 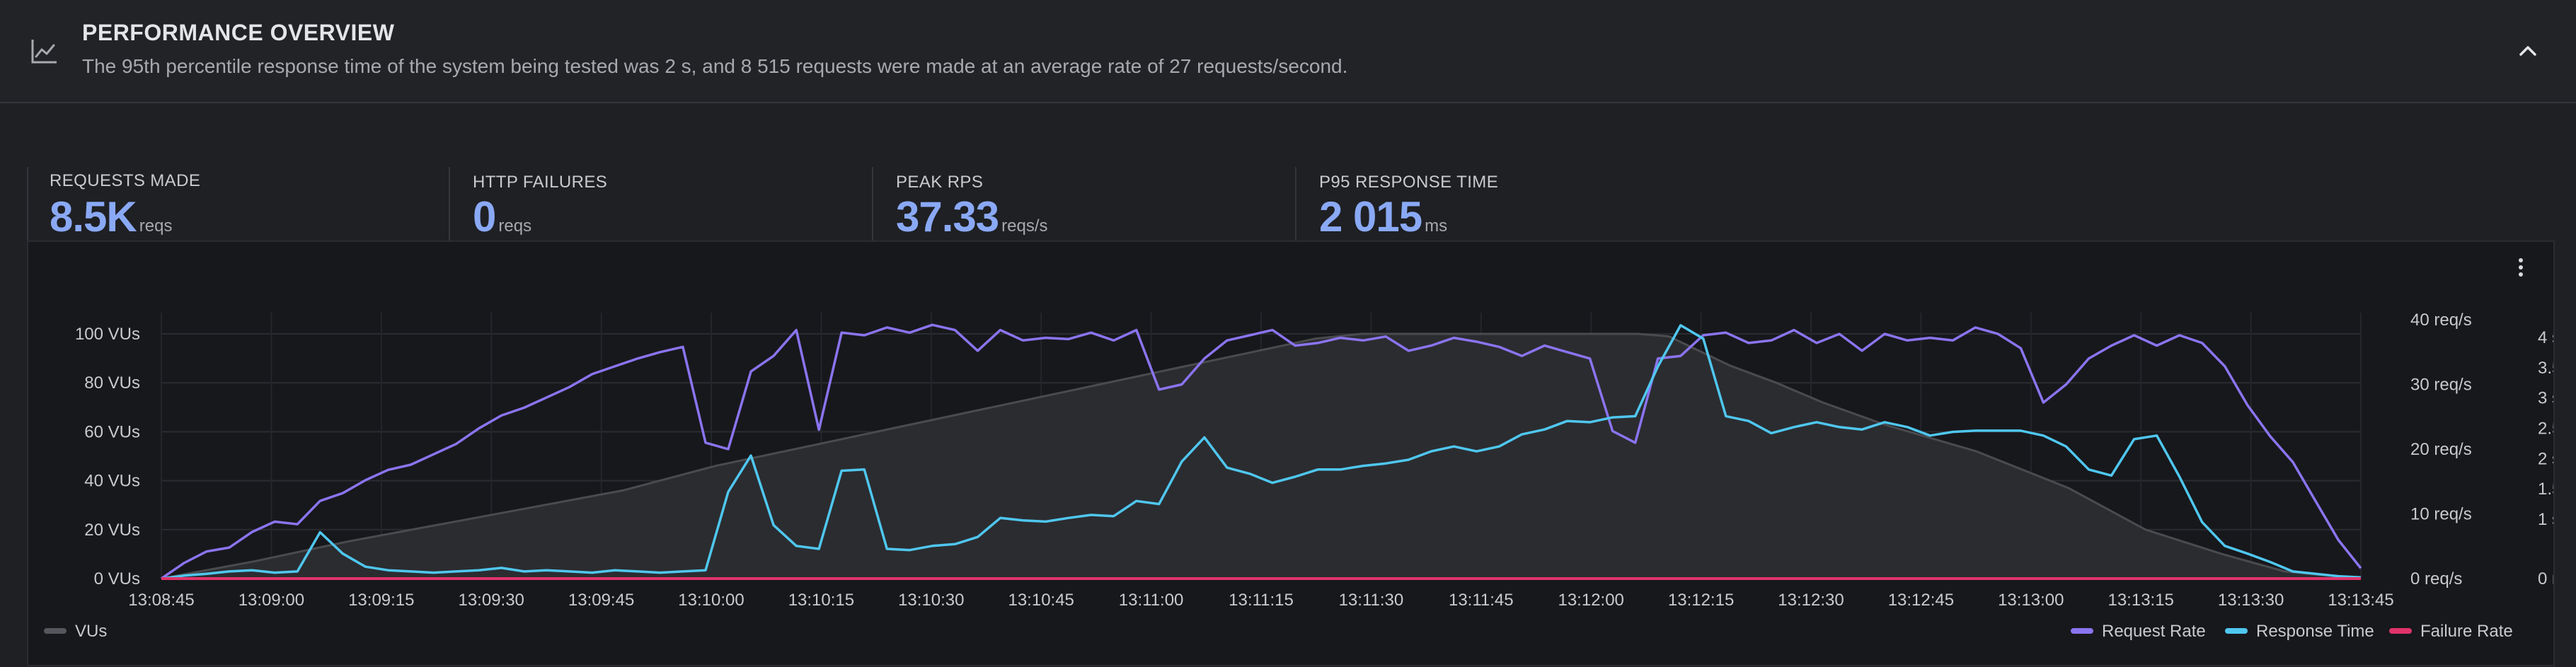 I want to click on legend-label: Response Time, so click(x=2315, y=631).